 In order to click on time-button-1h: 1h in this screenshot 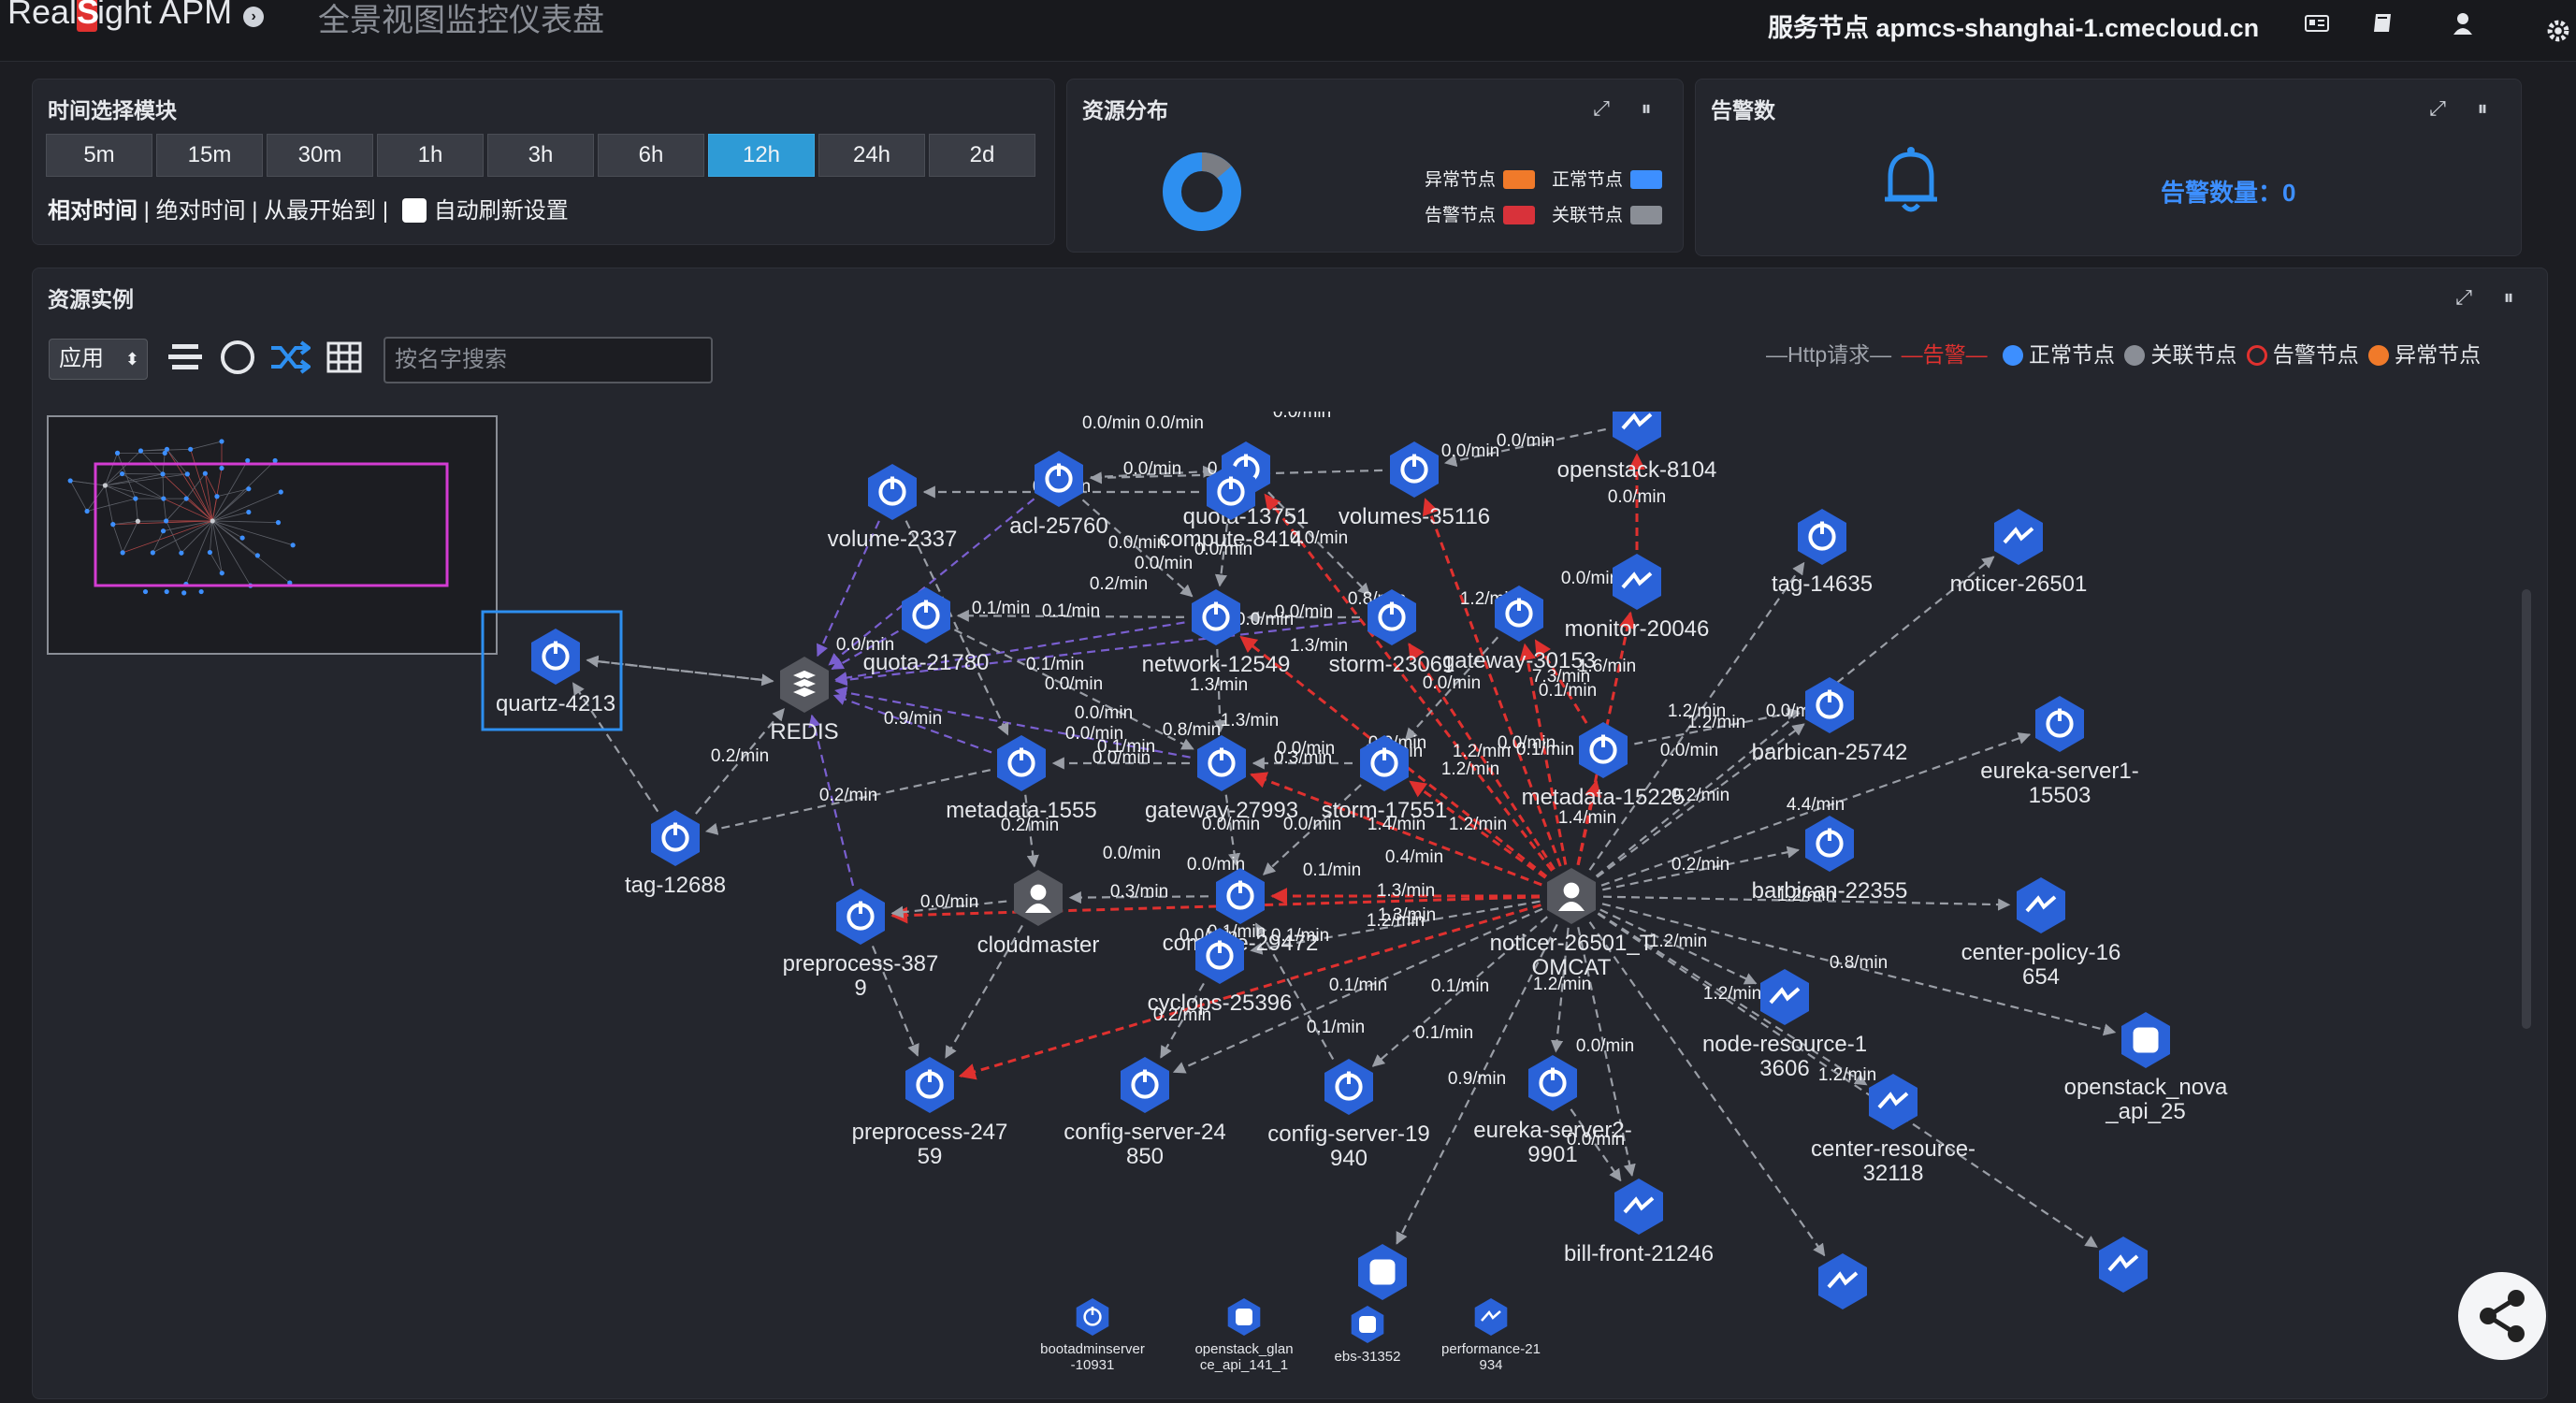, I will do `click(430, 155)`.